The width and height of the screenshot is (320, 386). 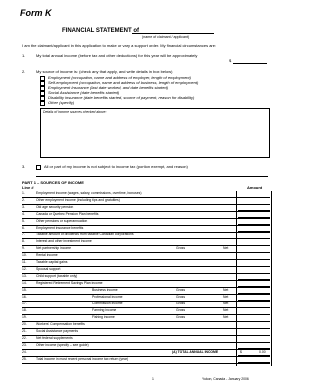 What do you see at coordinates (24, 71) in the screenshot?
I see `item-2-number: 2.` at bounding box center [24, 71].